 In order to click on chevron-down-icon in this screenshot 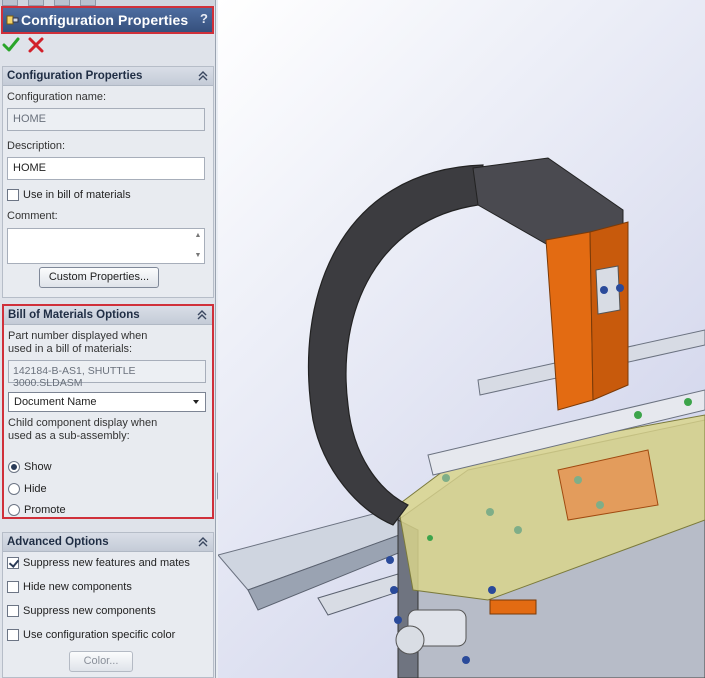, I will do `click(196, 402)`.